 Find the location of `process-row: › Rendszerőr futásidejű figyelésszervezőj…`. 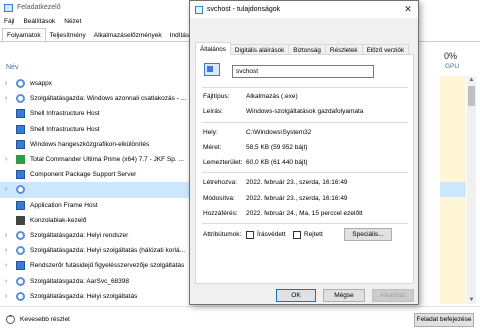

process-row: › Rendszerőr futásidejű figyelésszervezőj… is located at coordinates (97, 265).